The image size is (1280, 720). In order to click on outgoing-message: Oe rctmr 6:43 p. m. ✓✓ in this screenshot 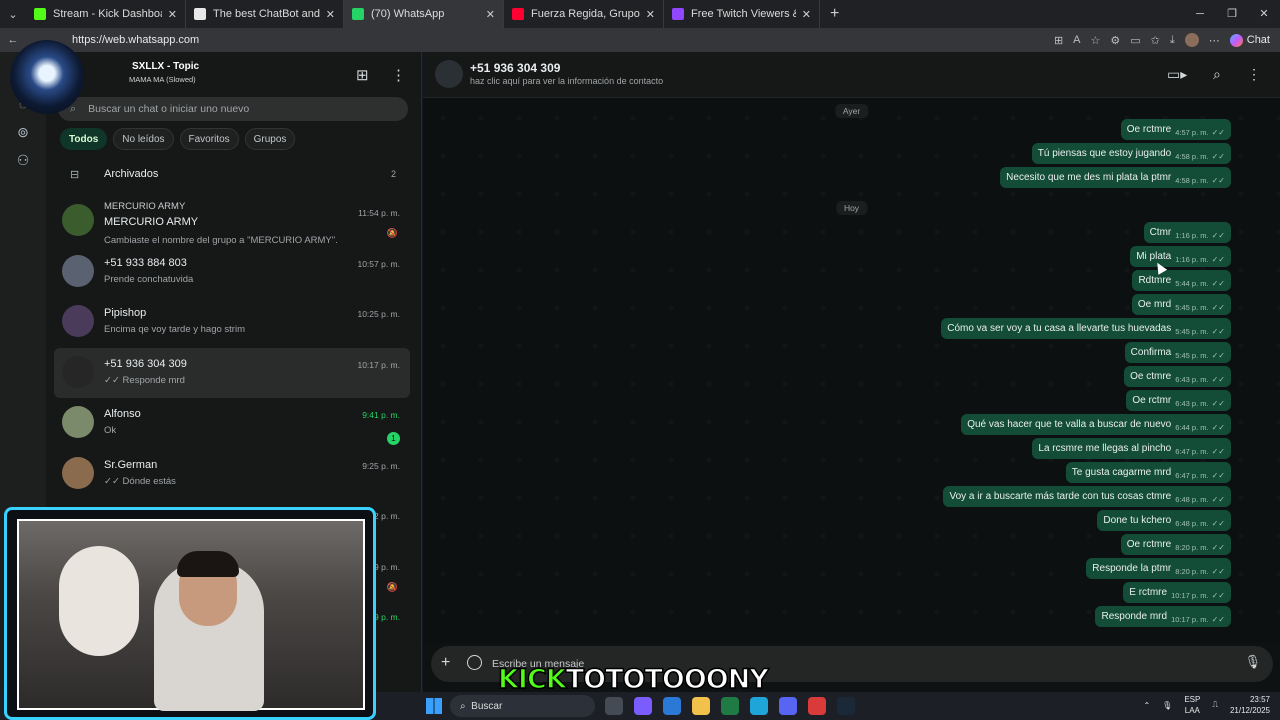, I will do `click(1178, 400)`.